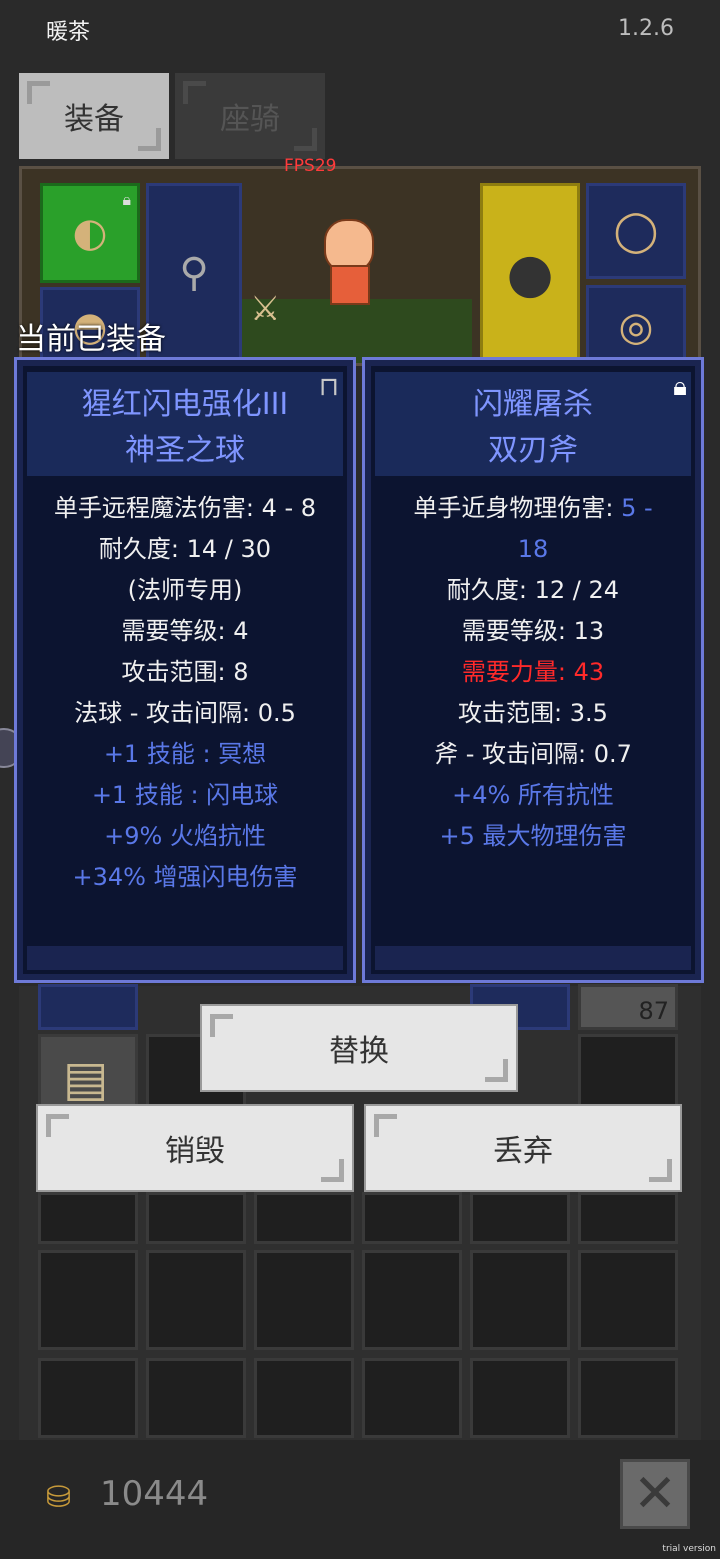  Describe the element at coordinates (185, 754) in the screenshot. I see `bonus-line: +1 技能 : 冥想` at that location.